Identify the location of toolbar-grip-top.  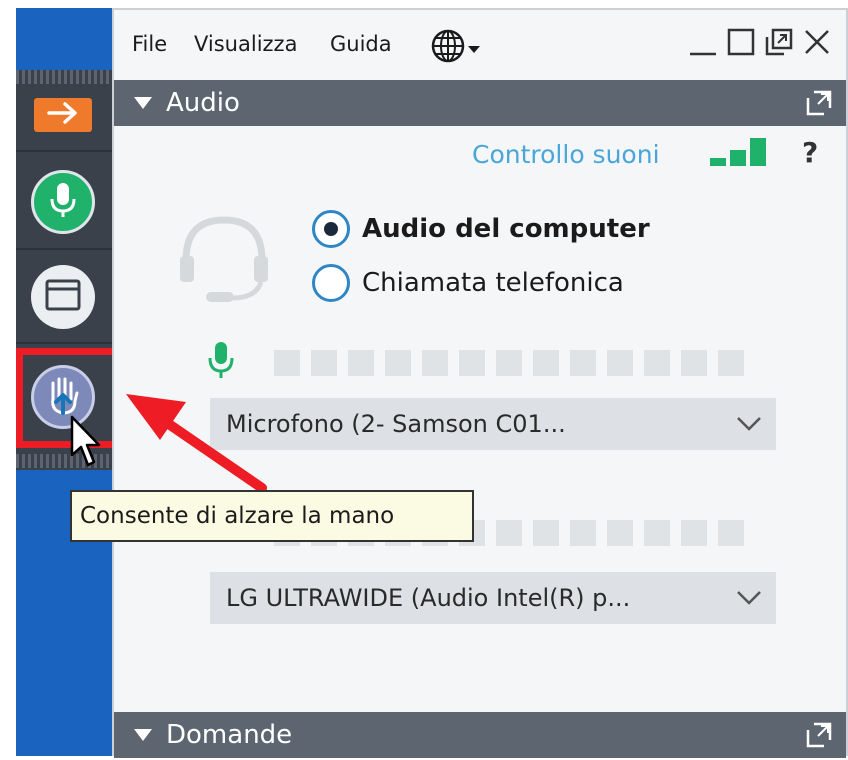
(64, 77).